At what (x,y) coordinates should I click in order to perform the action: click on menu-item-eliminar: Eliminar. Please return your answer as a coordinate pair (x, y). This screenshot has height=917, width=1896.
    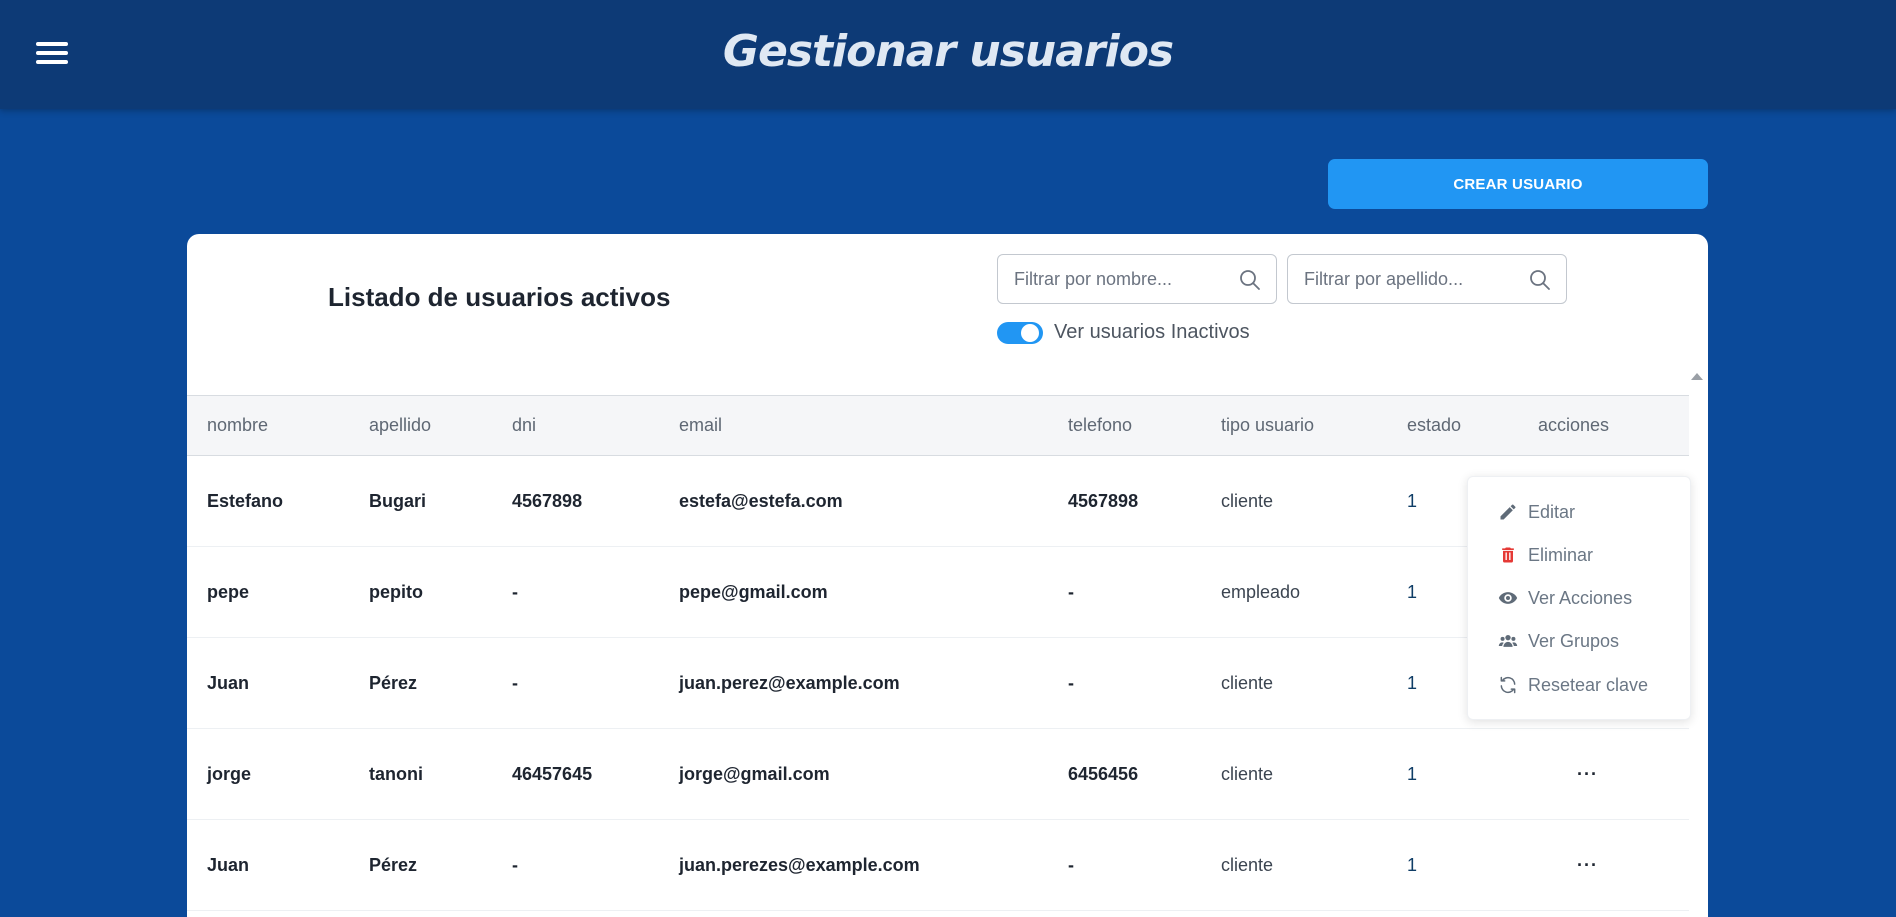
    Looking at the image, I should click on (1545, 555).